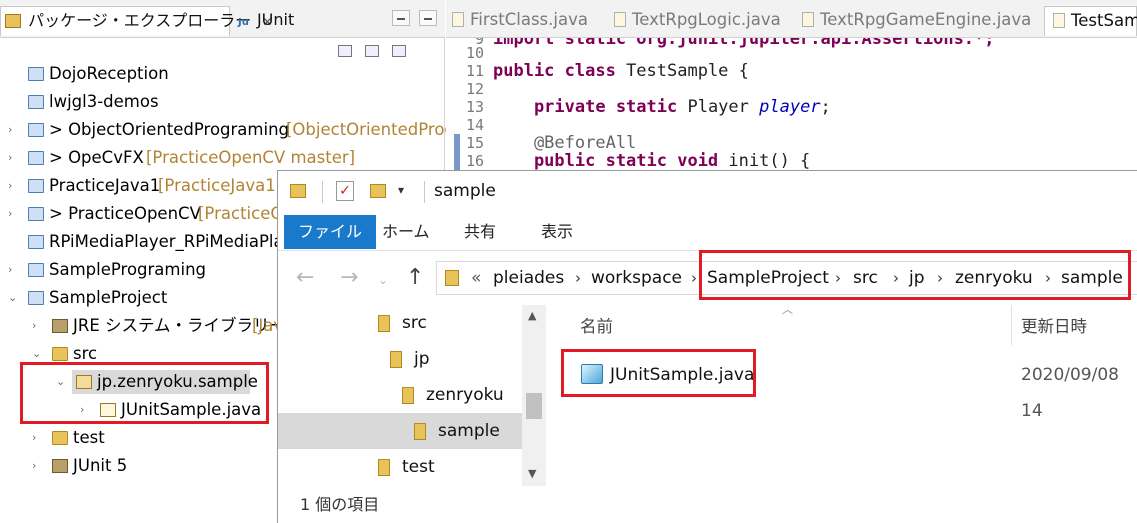 The image size is (1137, 523). Describe the element at coordinates (916, 21) in the screenshot. I see `editor-tab-textrpggameengine: TextRpgGameEngine.java` at that location.